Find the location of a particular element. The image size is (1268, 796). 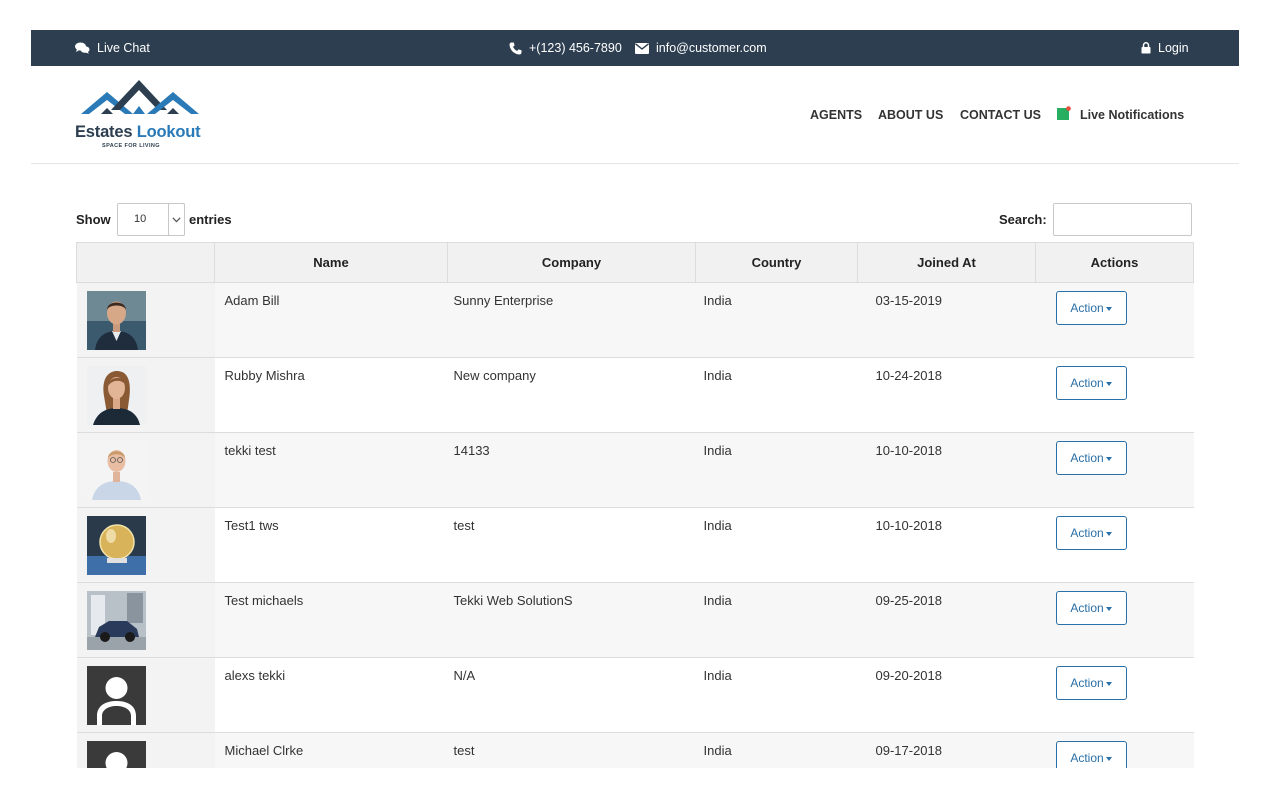

live-chat-link: Live Chat is located at coordinates (112, 48).